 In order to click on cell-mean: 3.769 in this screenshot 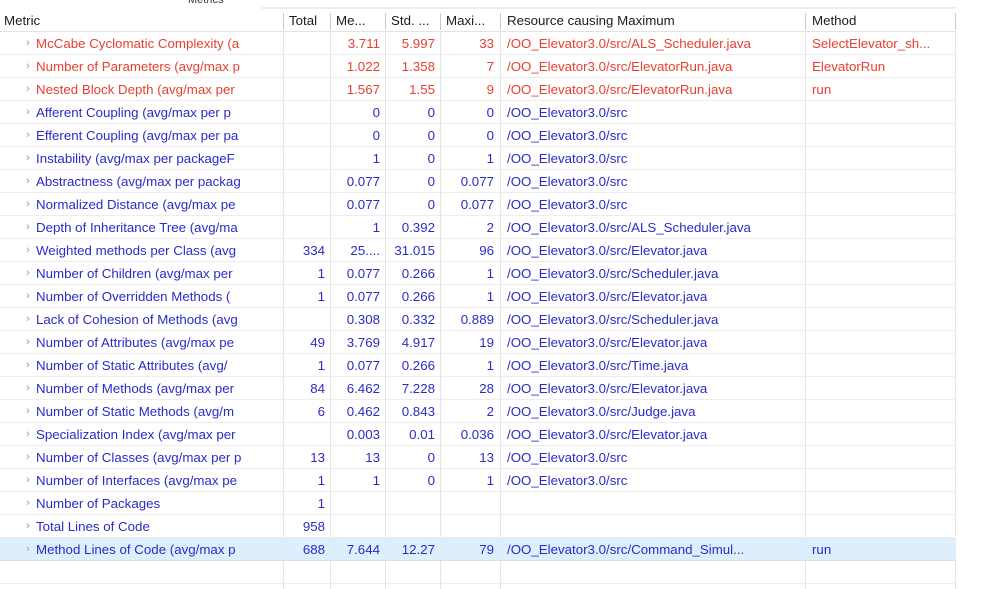, I will do `click(363, 342)`.